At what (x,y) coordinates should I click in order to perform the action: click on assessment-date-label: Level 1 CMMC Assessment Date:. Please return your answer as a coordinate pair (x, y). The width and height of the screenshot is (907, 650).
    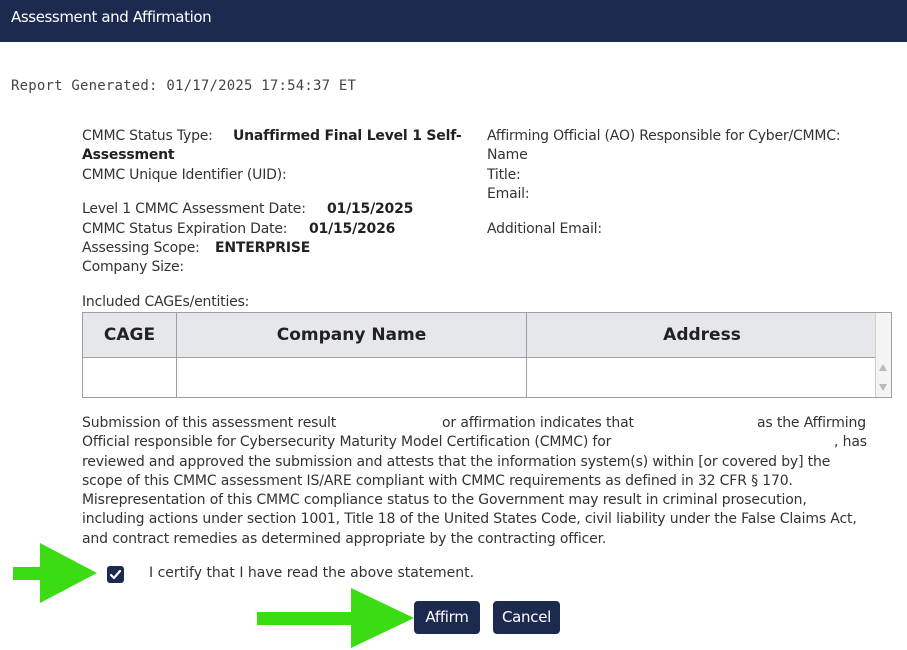
    Looking at the image, I should click on (194, 209).